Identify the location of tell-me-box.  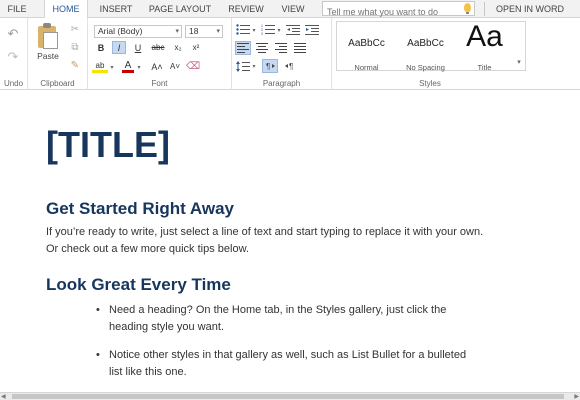
(398, 10).